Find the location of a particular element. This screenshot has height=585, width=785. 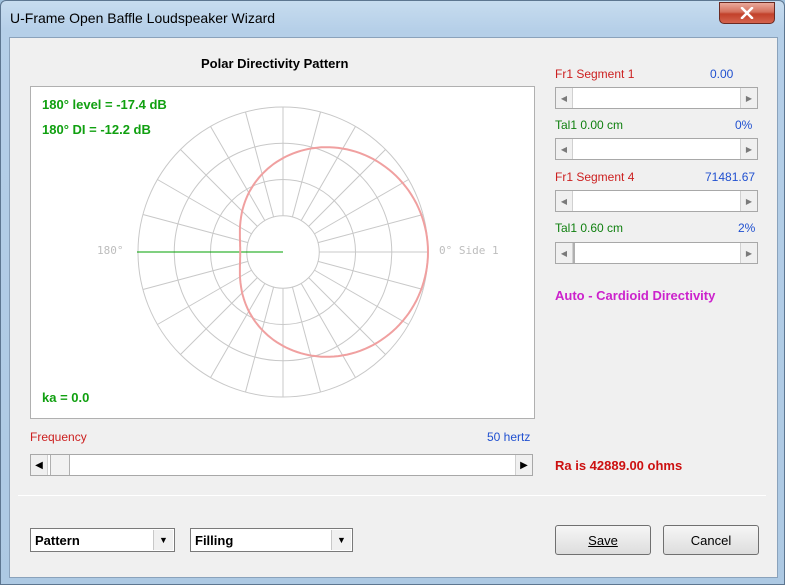

param-value-2: 0% is located at coordinates (744, 125).